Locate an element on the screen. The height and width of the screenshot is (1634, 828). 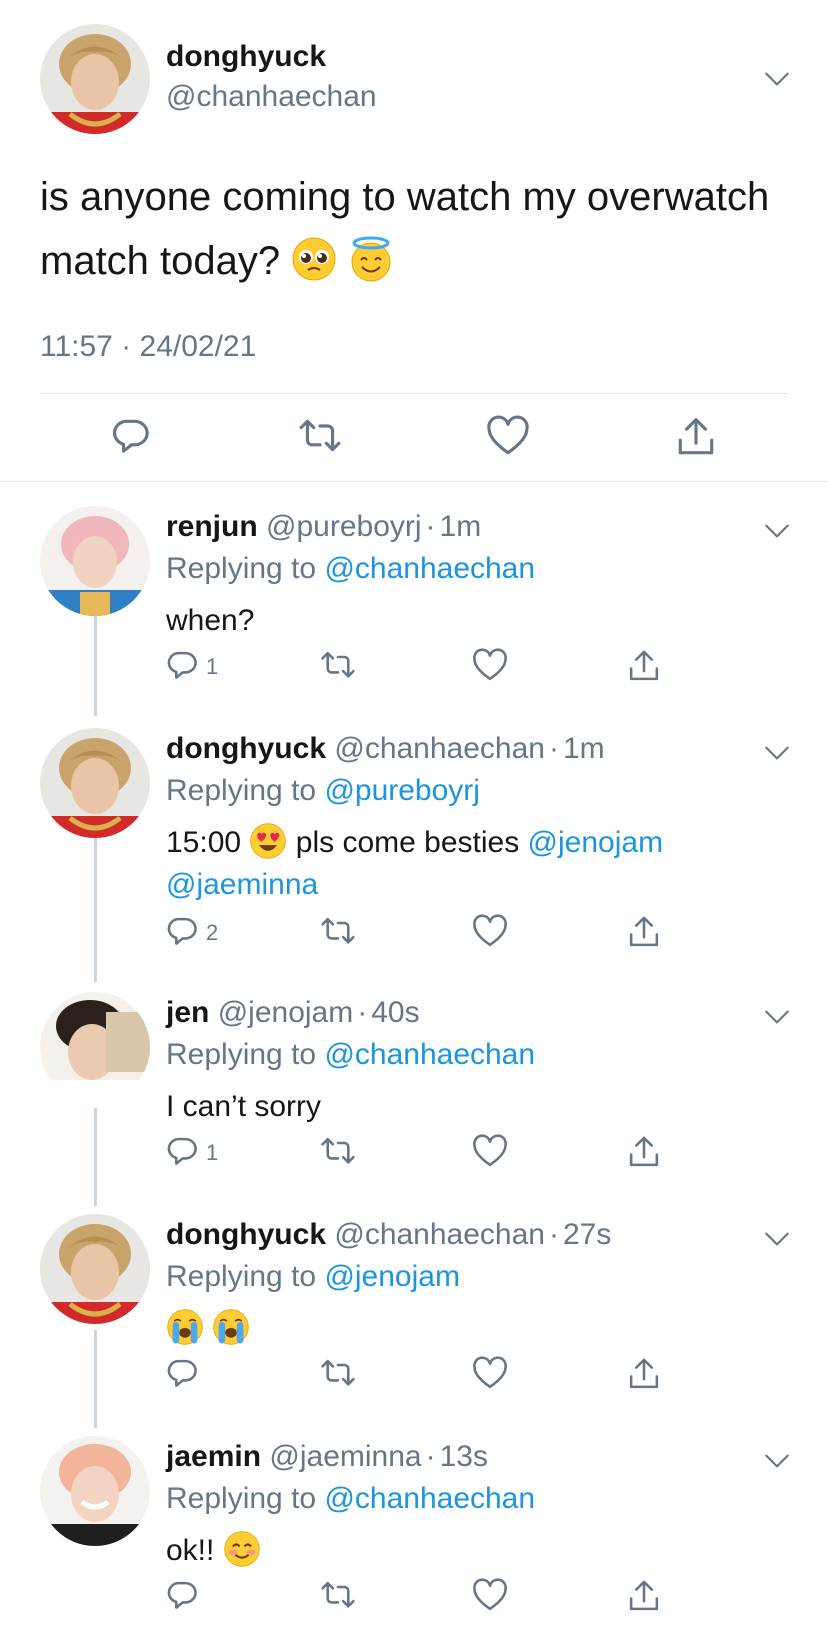
author-handle: @pureboyrj is located at coordinates (344, 526).